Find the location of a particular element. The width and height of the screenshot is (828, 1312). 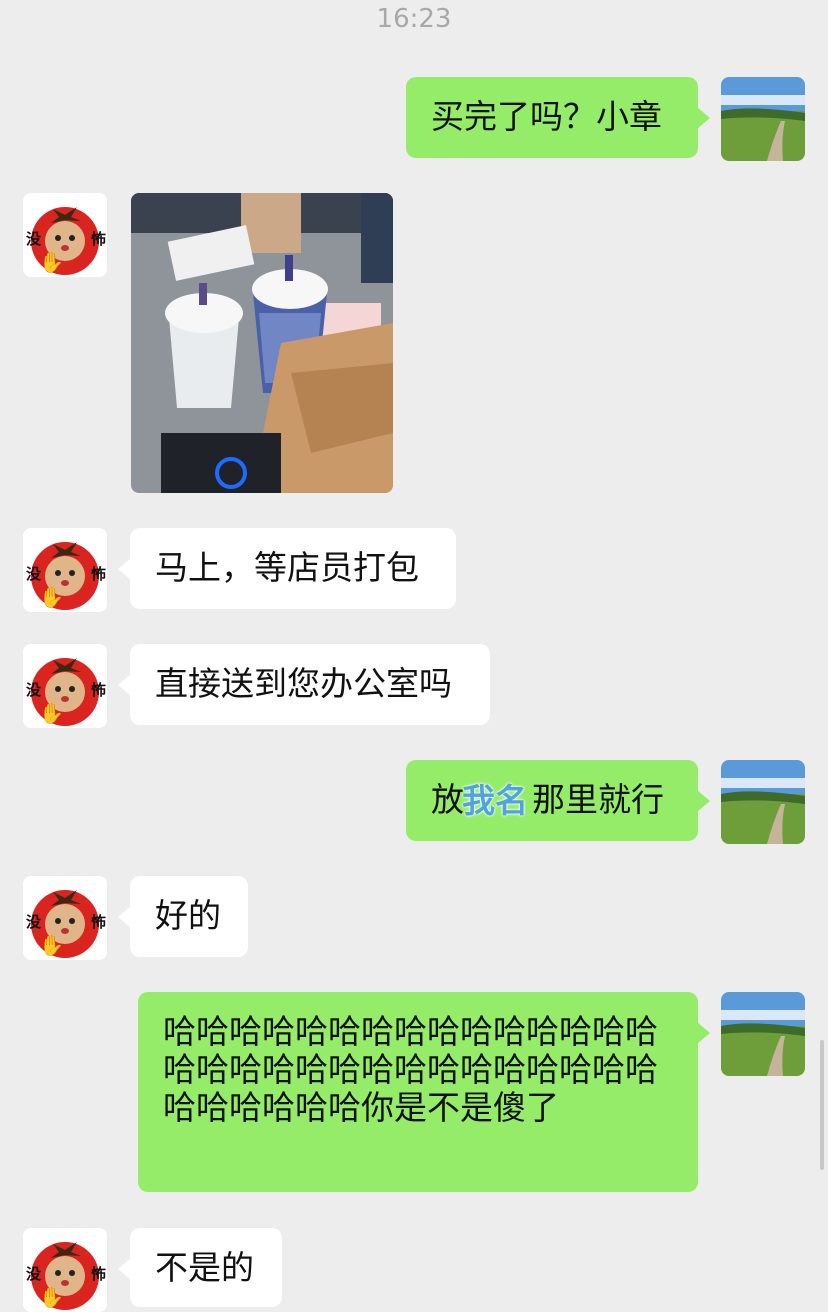

message-bubble-sent: 买完了吗？小章 is located at coordinates (558, 117).